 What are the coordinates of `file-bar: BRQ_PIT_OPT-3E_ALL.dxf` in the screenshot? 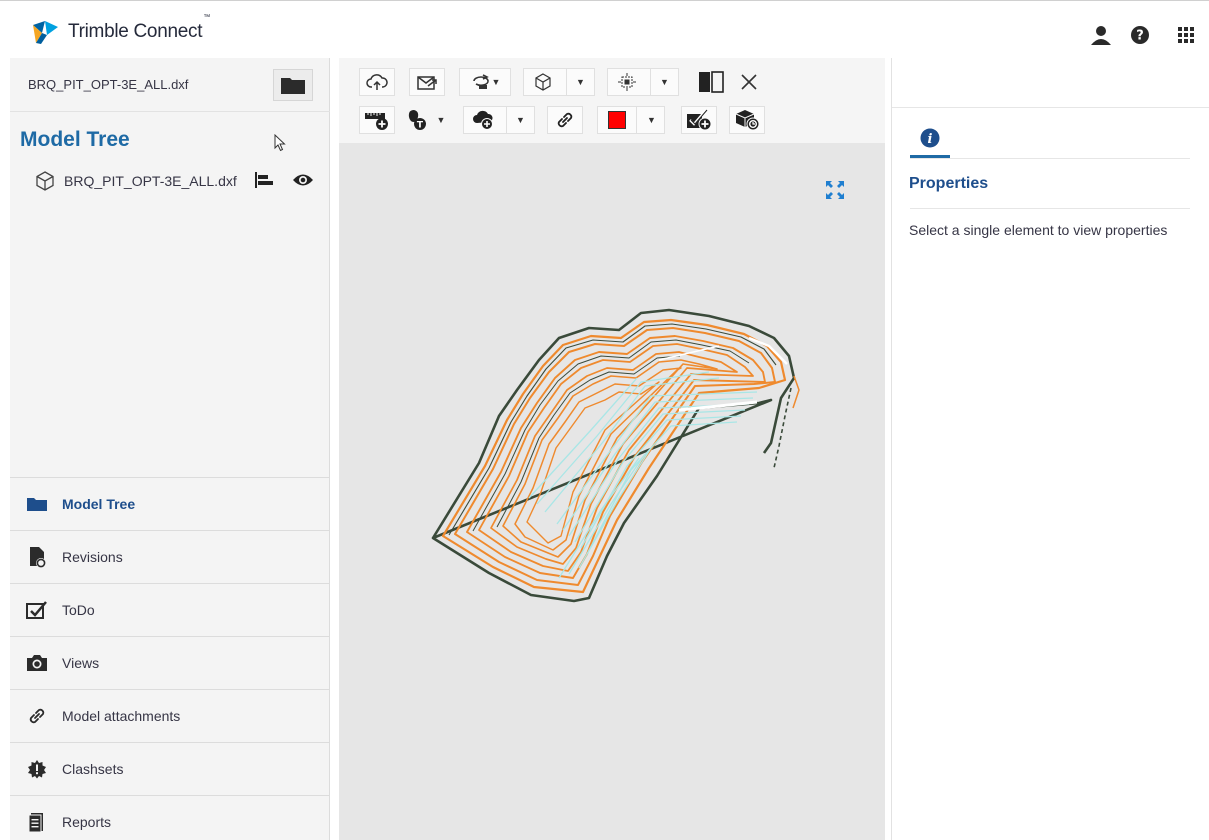 It's located at (170, 85).